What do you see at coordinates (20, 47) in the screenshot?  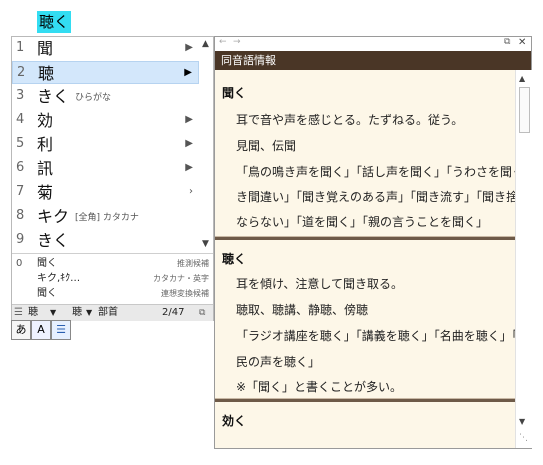 I see `candidate-number: 1` at bounding box center [20, 47].